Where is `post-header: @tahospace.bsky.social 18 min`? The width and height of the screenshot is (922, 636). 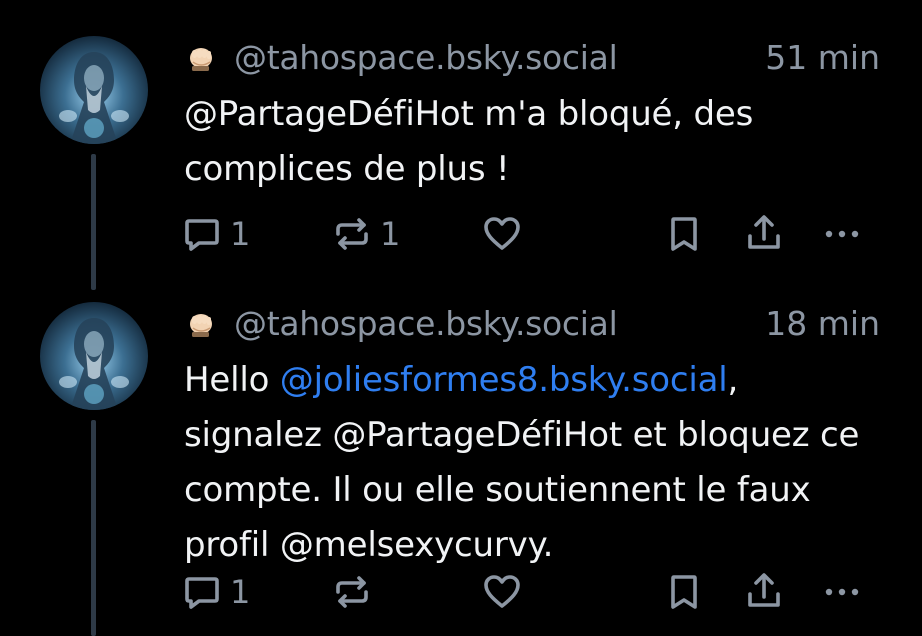
post-header: @tahospace.bsky.social 18 min is located at coordinates (533, 323).